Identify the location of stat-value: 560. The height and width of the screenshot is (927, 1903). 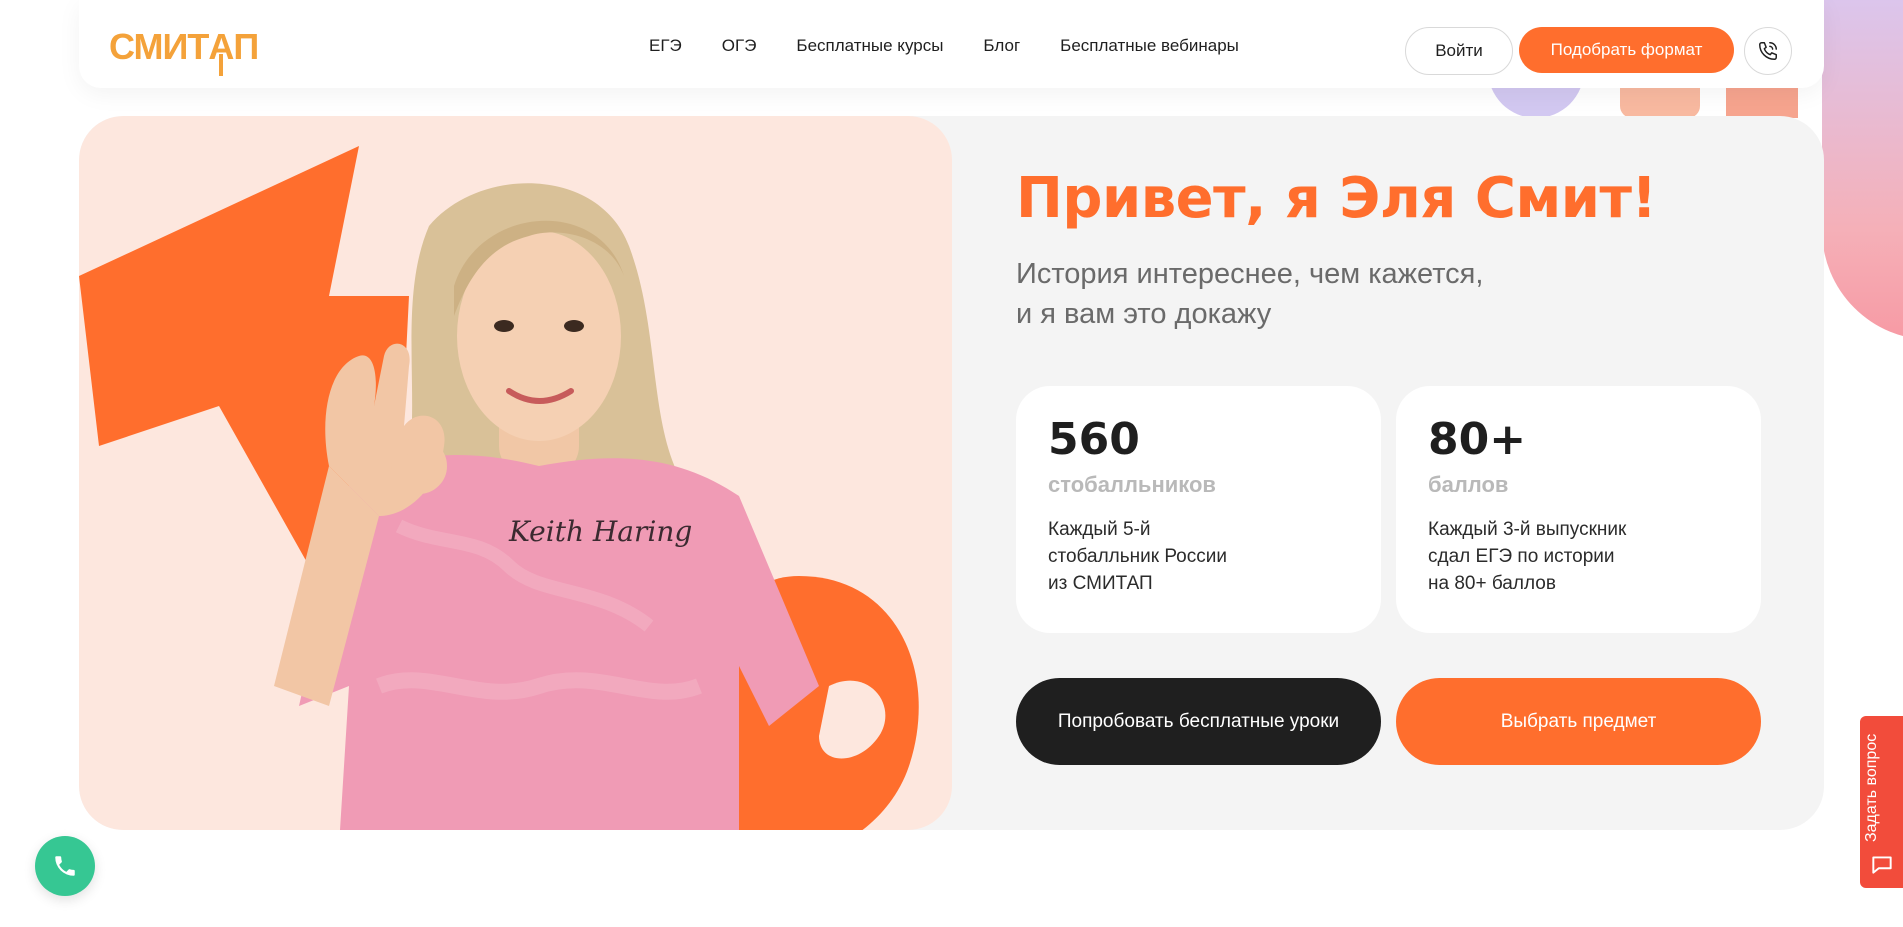
(1094, 439).